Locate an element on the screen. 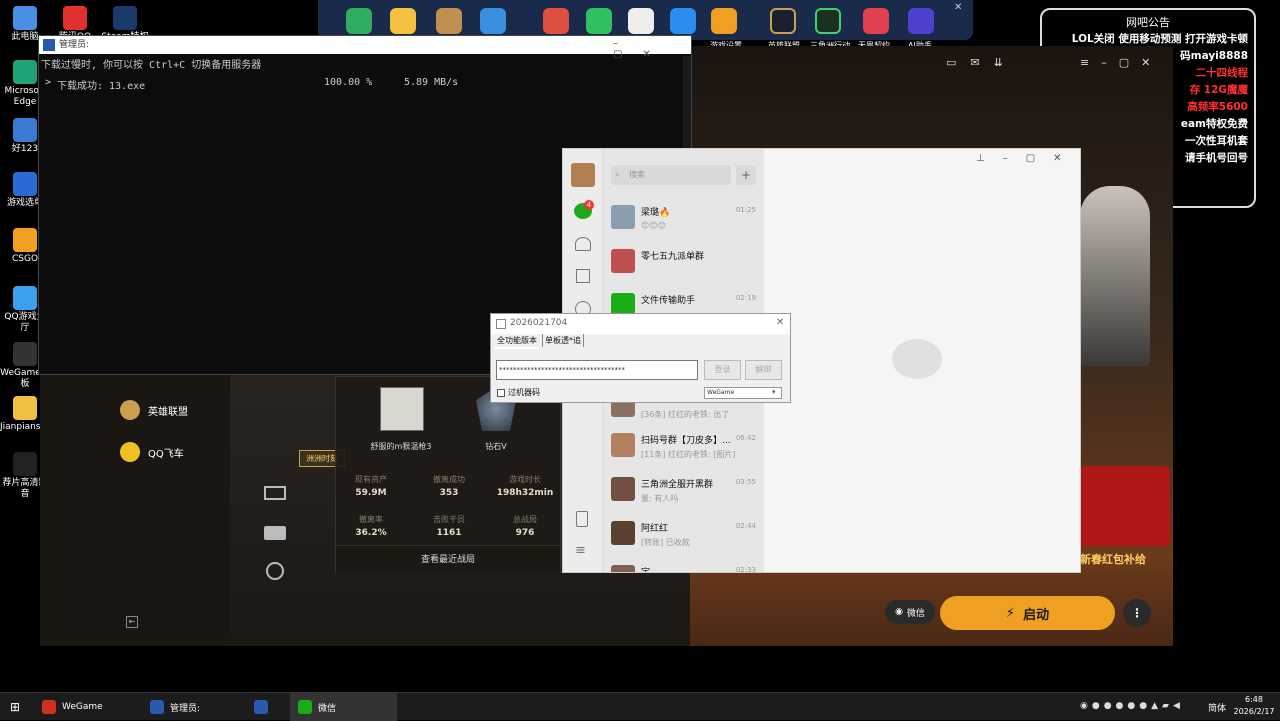 Image resolution: width=1280 pixels, height=721 pixels. nav-item-lol: 英雄联盟 is located at coordinates (154, 410).